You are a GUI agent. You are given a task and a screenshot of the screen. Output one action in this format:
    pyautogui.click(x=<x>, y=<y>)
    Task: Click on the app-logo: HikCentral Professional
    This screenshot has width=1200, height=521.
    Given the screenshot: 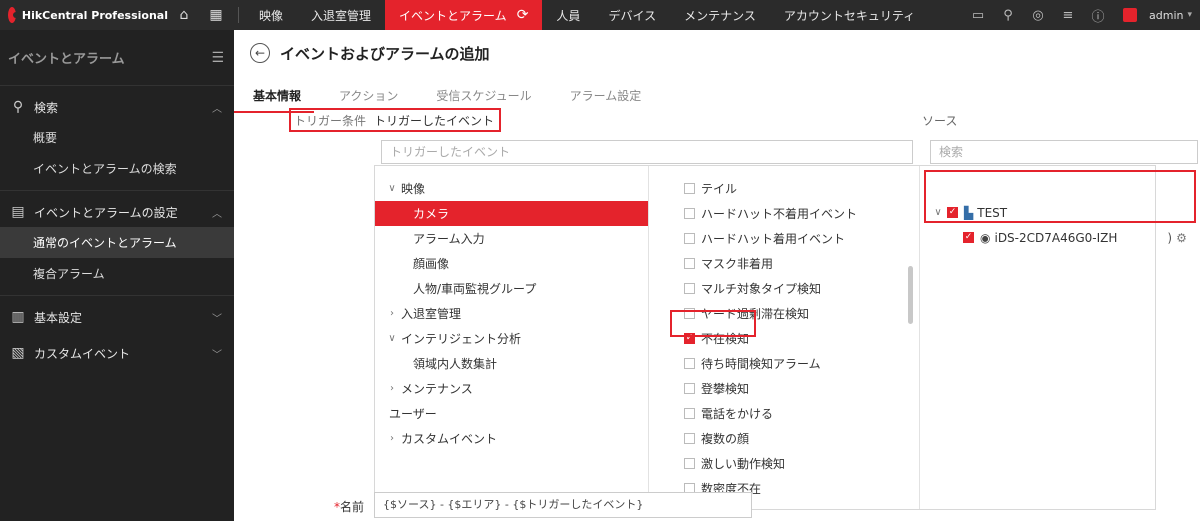 What is the action you would take?
    pyautogui.click(x=84, y=15)
    